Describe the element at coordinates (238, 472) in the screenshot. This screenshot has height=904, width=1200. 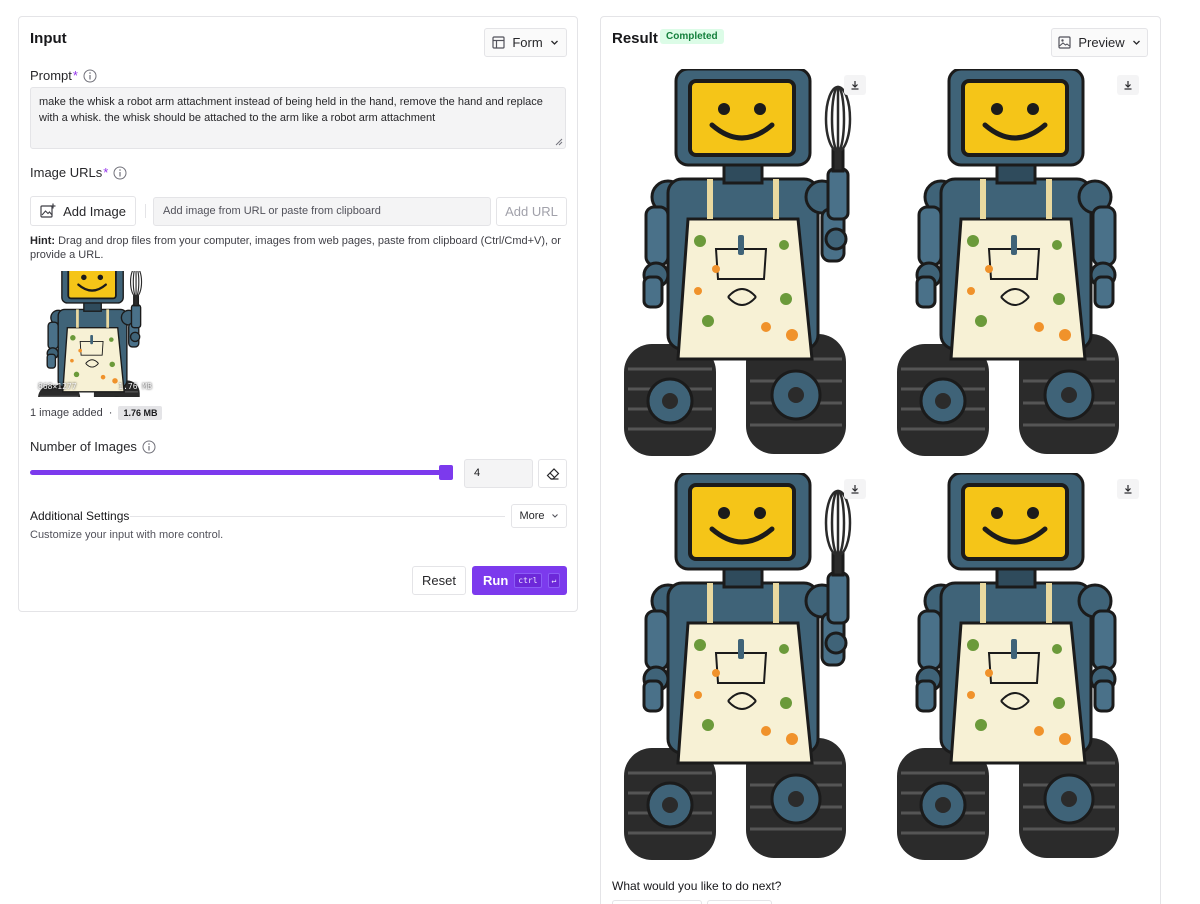
I see `num-images-slider-track` at that location.